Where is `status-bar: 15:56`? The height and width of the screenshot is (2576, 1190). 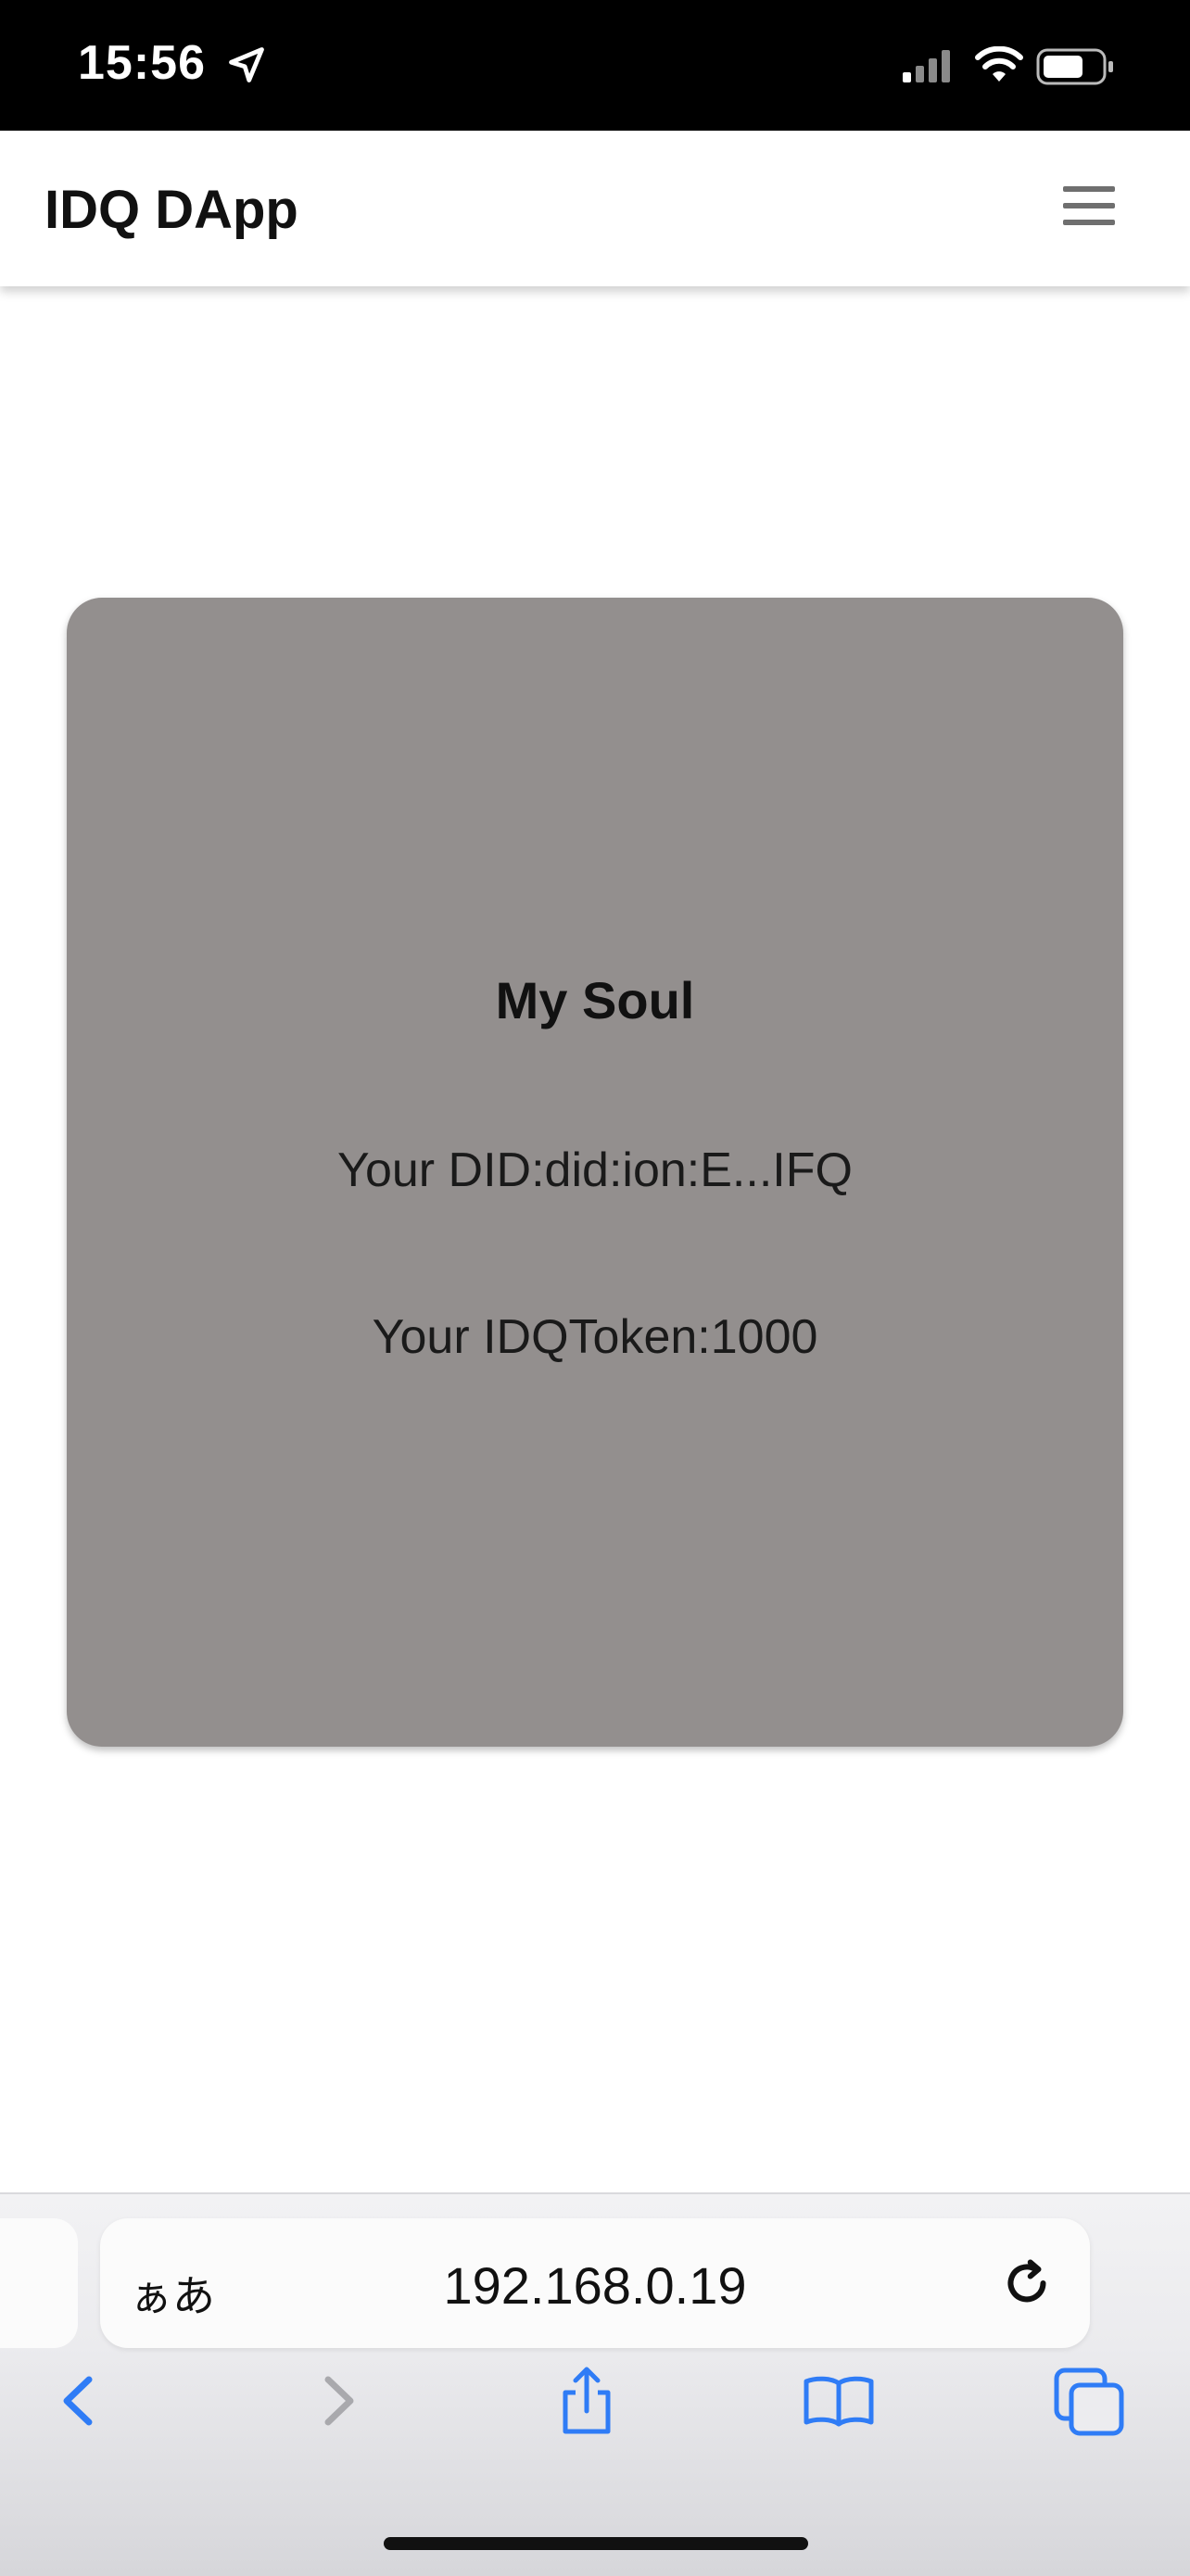
status-bar: 15:56 is located at coordinates (595, 65).